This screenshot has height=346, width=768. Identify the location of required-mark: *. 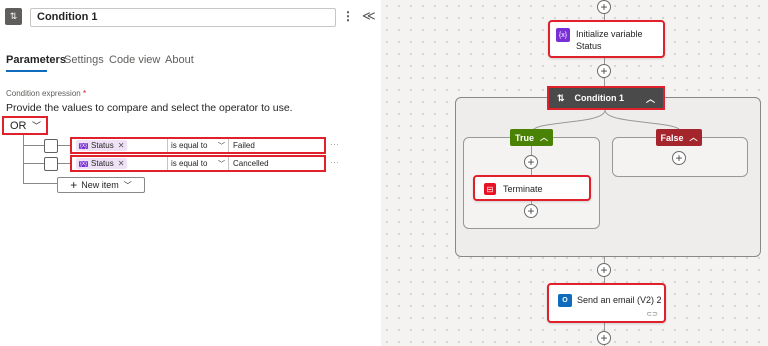
(84, 93).